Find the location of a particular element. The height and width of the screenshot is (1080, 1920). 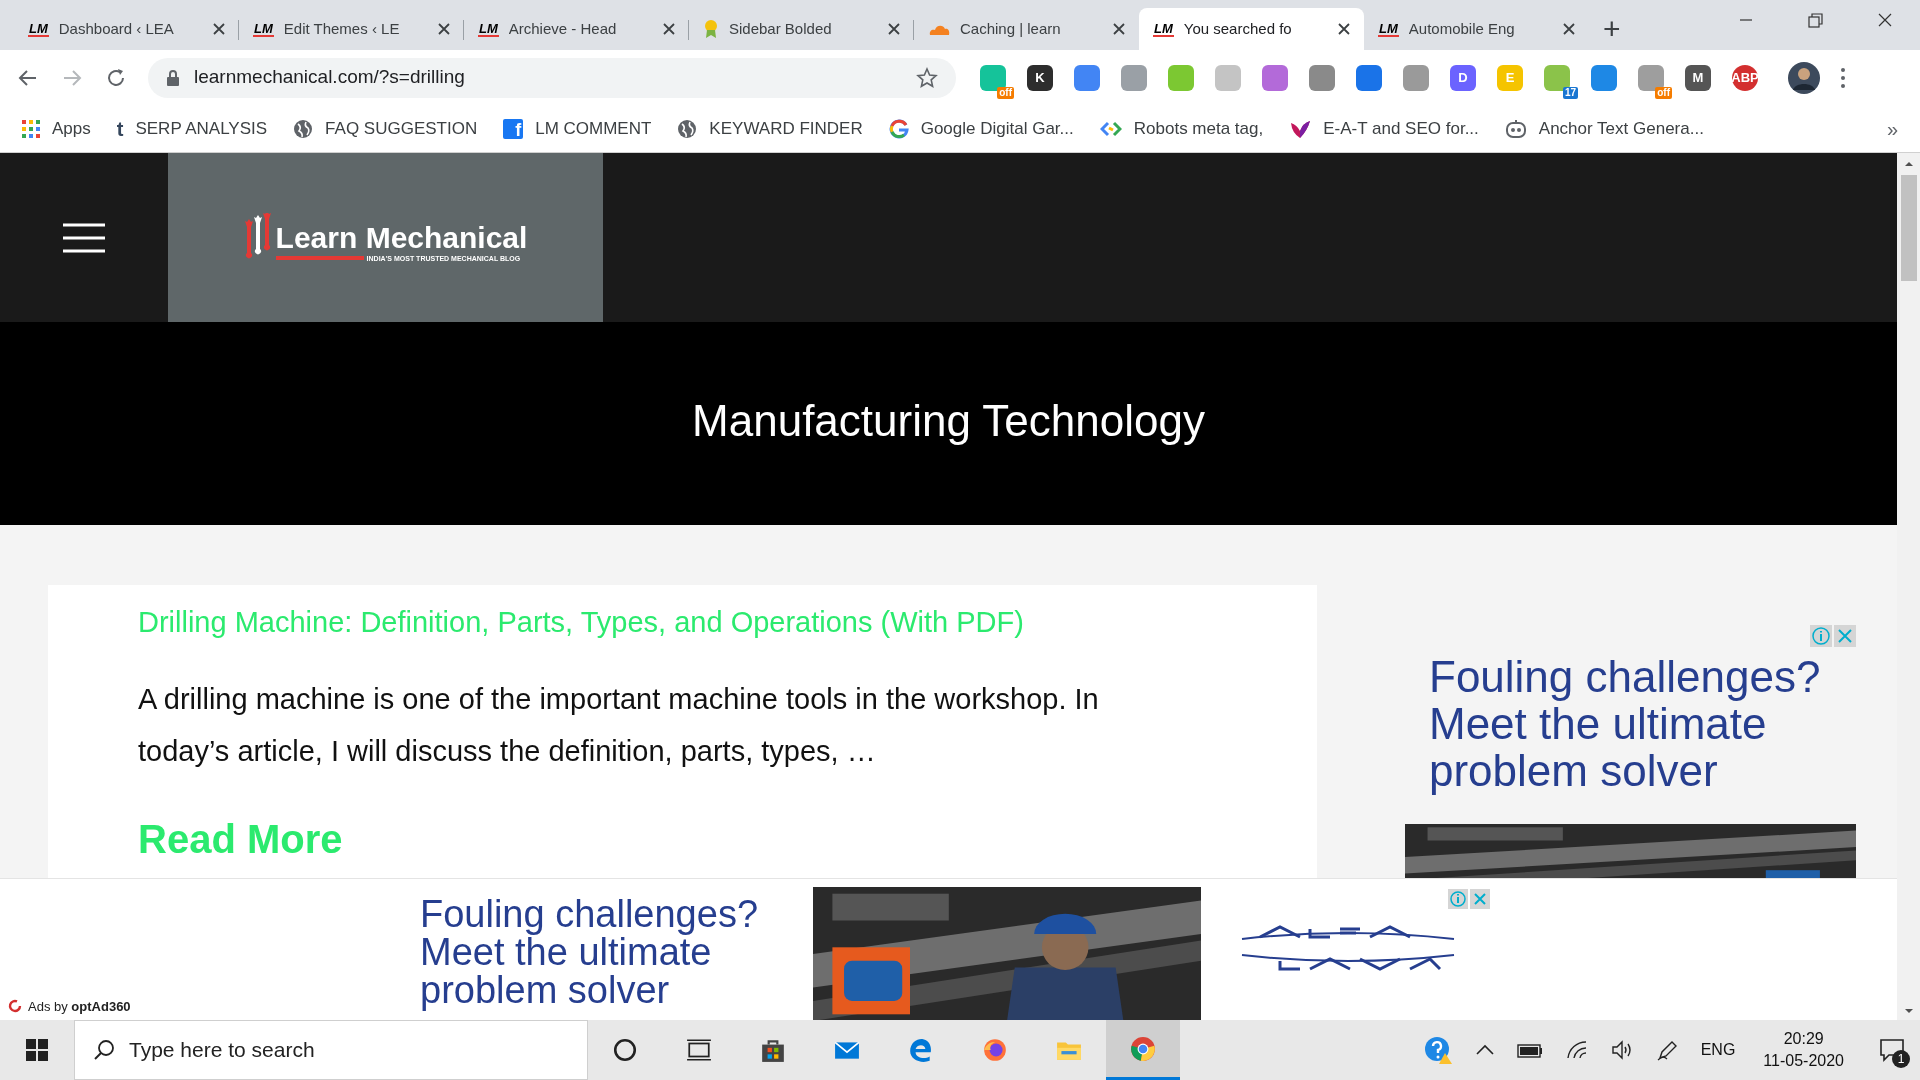

tab-title: Sidebar Bolded is located at coordinates (781, 28).